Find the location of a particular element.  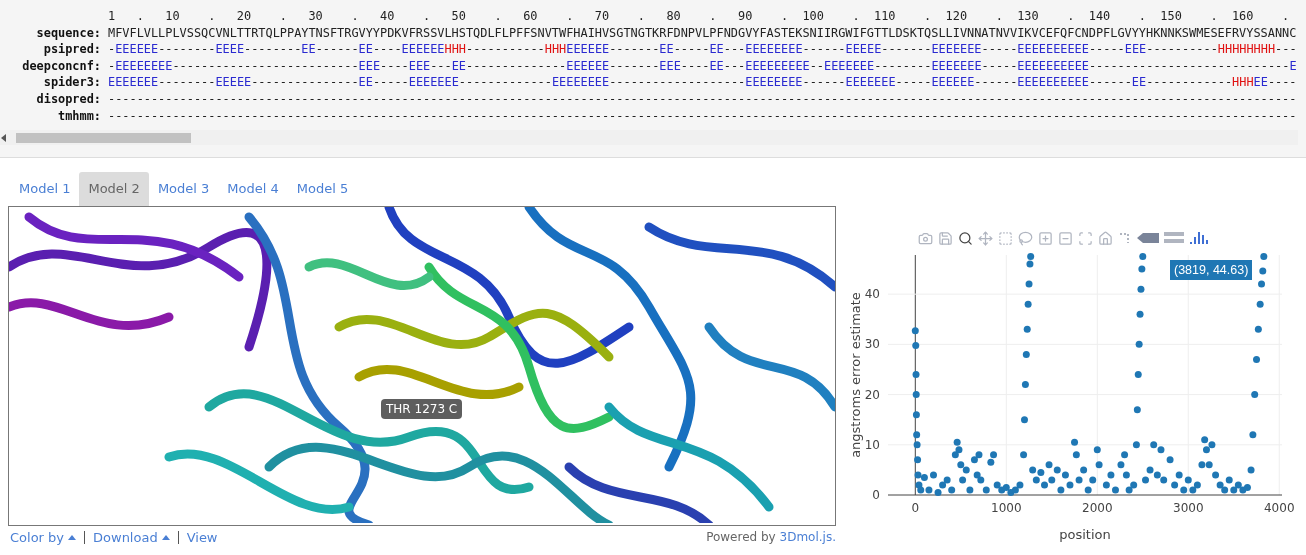

hover-tooltip: (3819, 44.63) is located at coordinates (1211, 270).